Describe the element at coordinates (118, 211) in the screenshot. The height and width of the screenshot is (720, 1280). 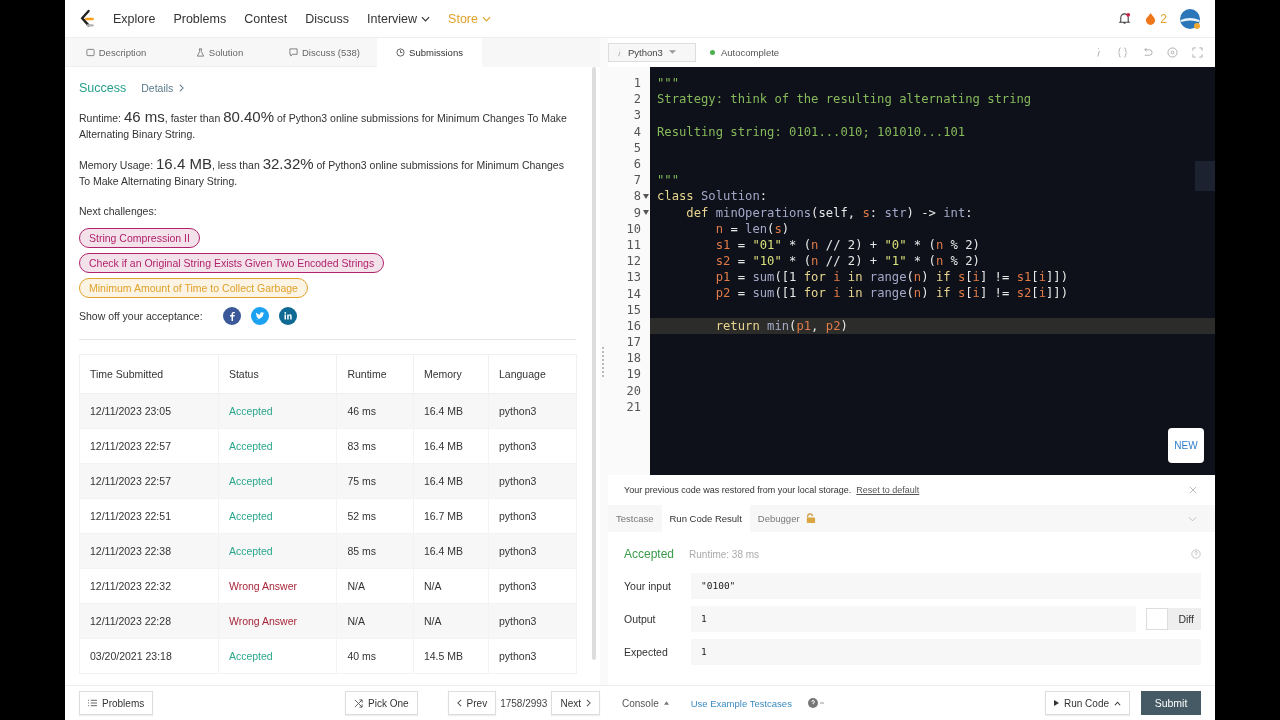
I see `section-label: Next challenges:` at that location.